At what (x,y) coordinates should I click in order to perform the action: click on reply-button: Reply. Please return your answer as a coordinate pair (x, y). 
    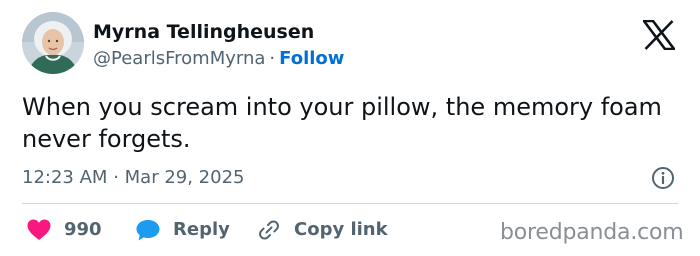
    Looking at the image, I should click on (182, 230).